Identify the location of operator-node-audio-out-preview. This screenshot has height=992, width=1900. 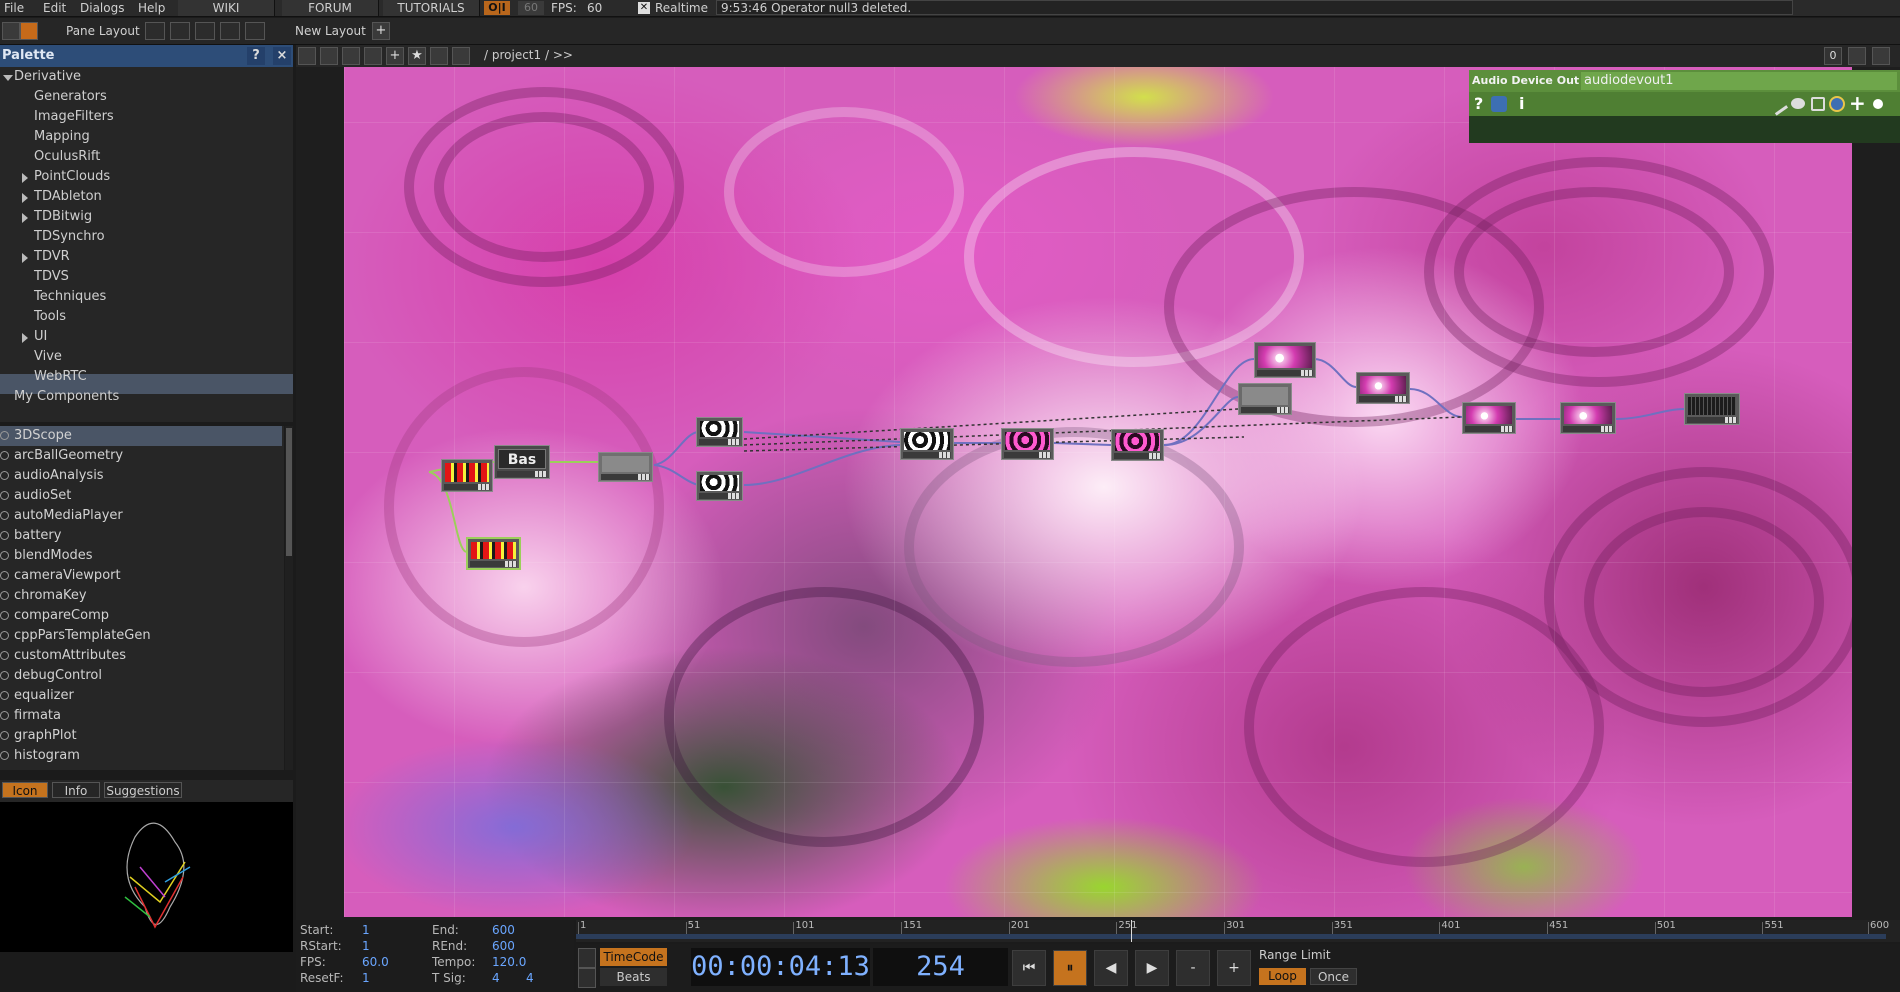
(493, 553).